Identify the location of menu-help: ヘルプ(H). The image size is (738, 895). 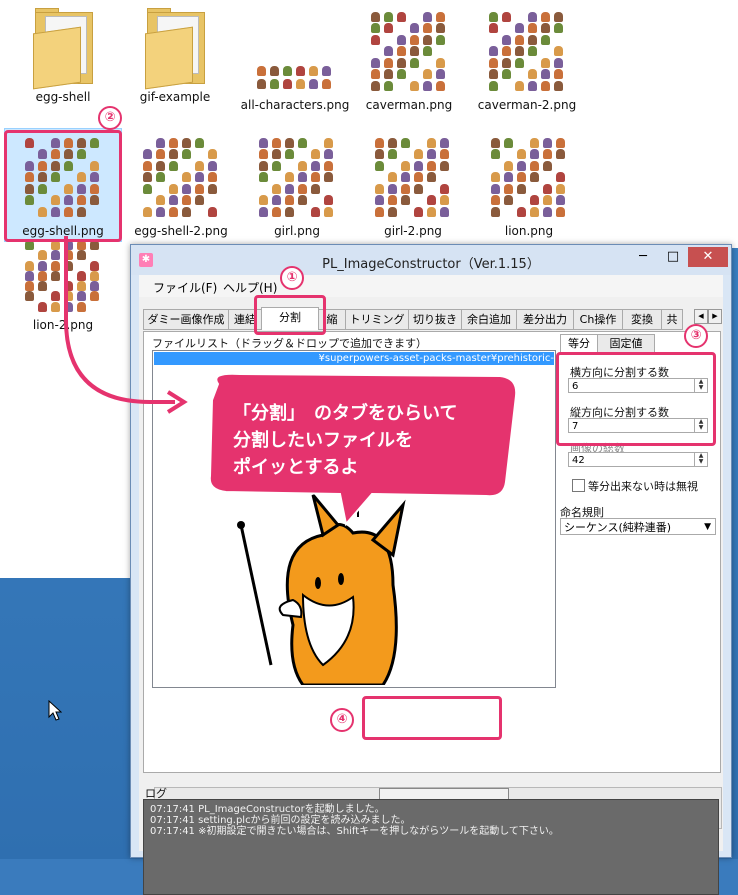
(250, 287).